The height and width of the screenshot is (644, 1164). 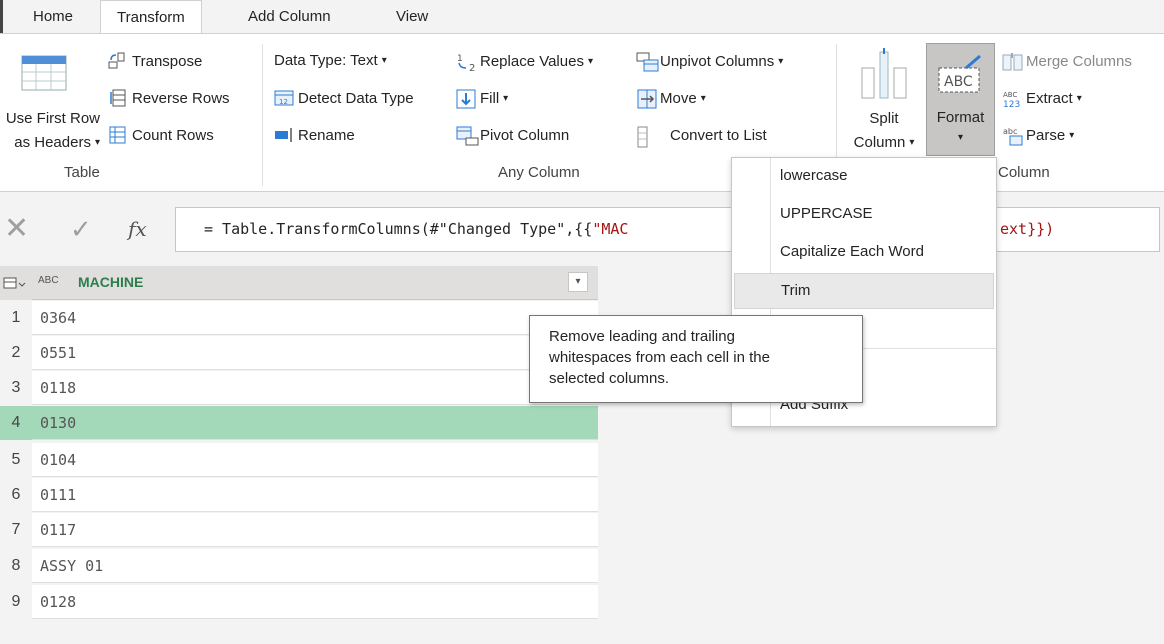 What do you see at coordinates (642, 336) in the screenshot?
I see `tooltip-line: Remove leading and trailing` at bounding box center [642, 336].